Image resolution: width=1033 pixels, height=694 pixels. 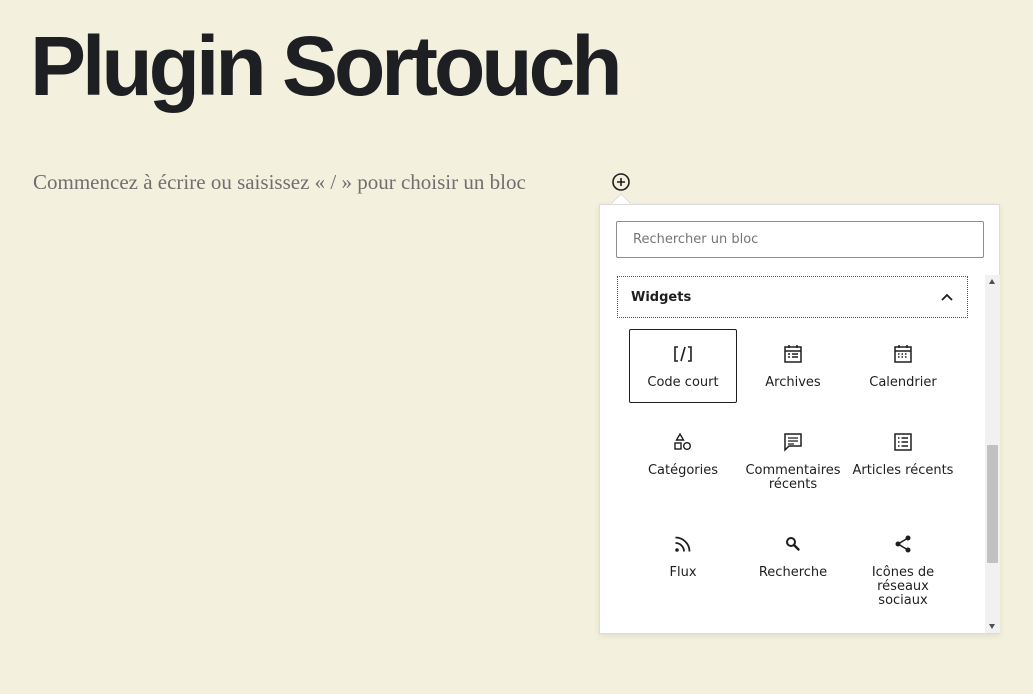 I want to click on block-label: Archives, so click(x=793, y=382).